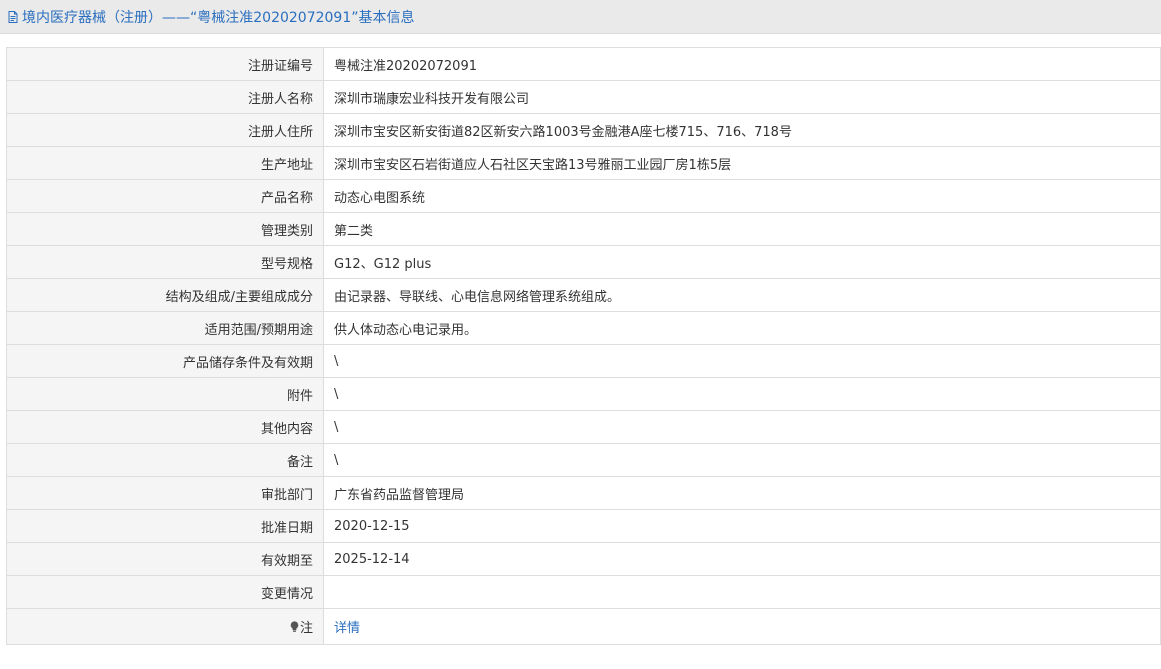 This screenshot has width=1161, height=669. I want to click on row-value: 深圳市瑞康宏业科技开发有限公司, so click(742, 97).